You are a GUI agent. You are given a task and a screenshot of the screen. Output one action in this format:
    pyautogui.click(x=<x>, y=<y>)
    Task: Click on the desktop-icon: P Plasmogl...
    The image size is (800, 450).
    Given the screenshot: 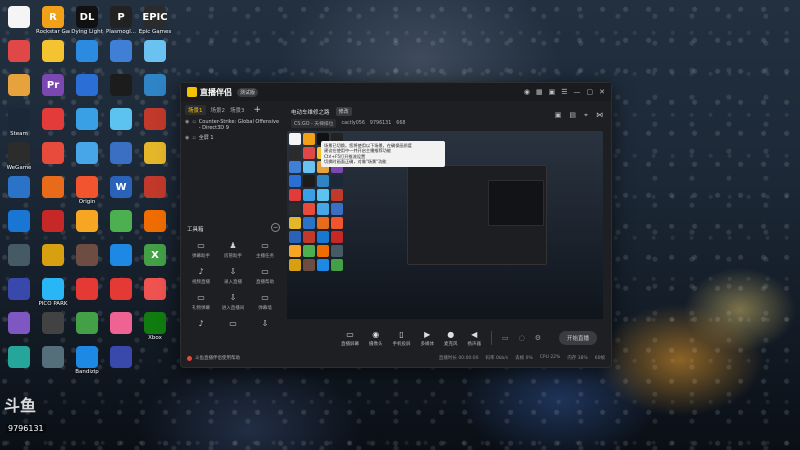 What is the action you would take?
    pyautogui.click(x=121, y=20)
    